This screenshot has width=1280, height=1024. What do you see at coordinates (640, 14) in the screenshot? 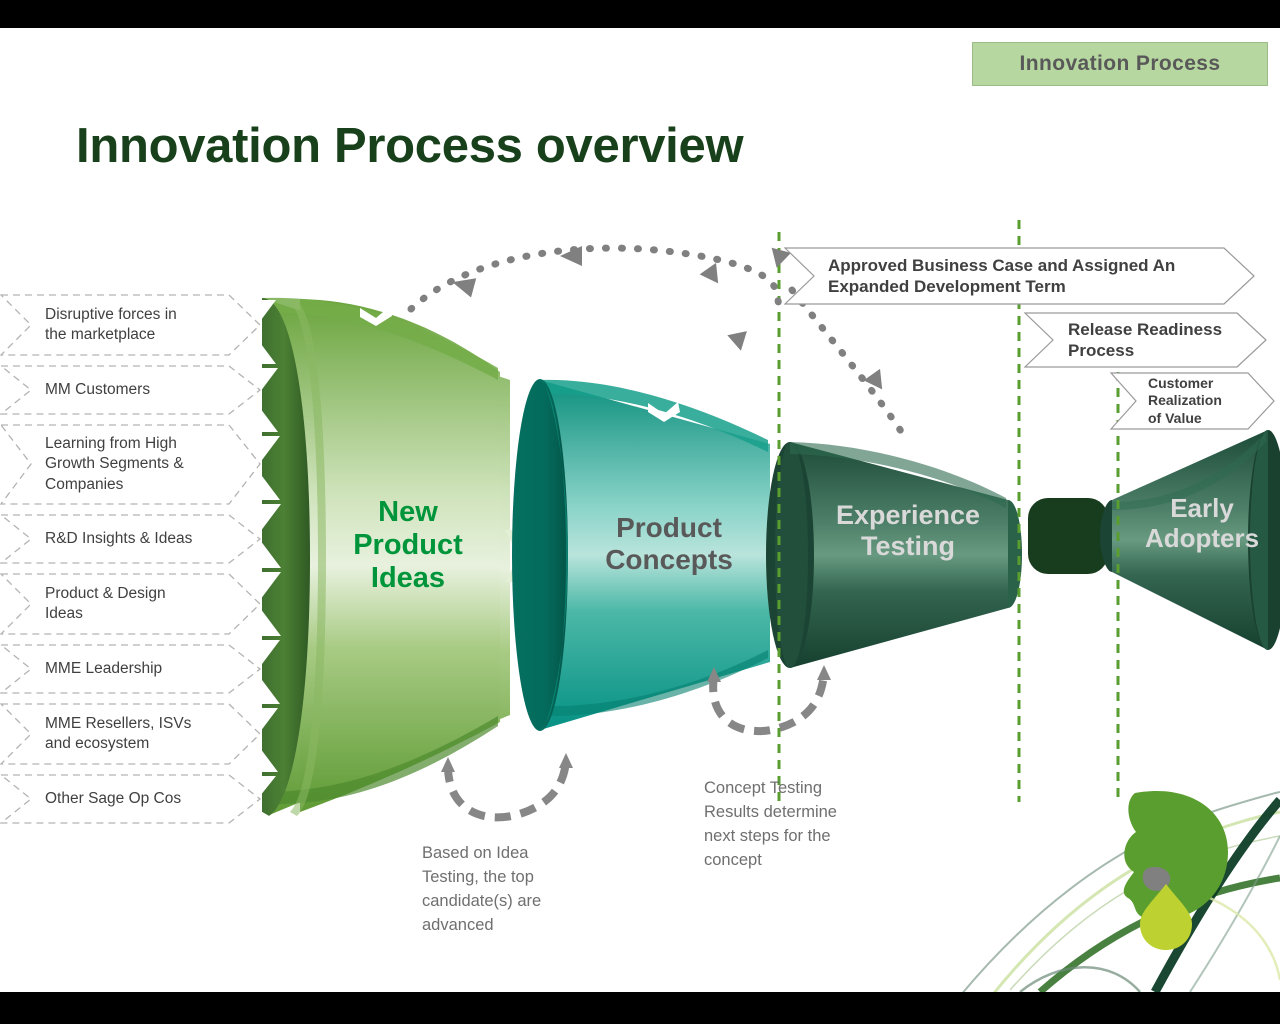
I see `letterbox-top` at bounding box center [640, 14].